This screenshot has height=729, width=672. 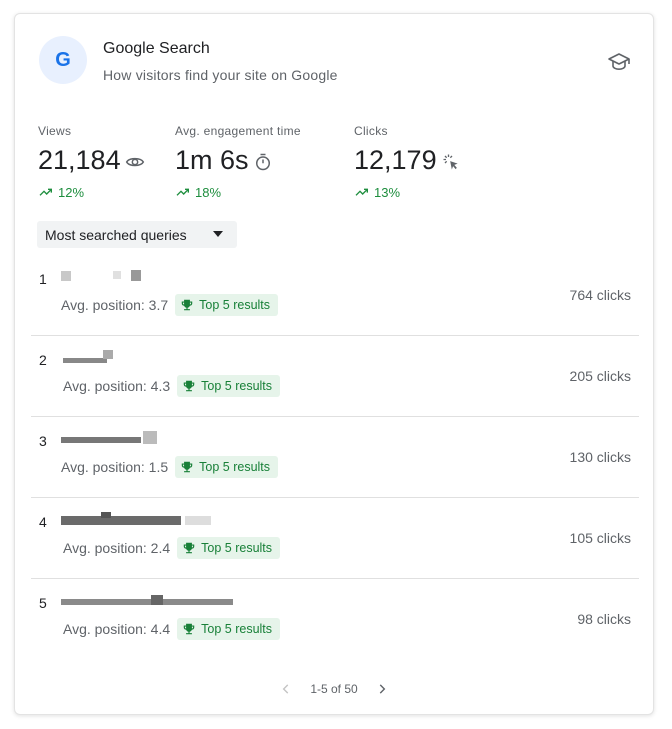 I want to click on query-rank: 1, so click(x=43, y=279).